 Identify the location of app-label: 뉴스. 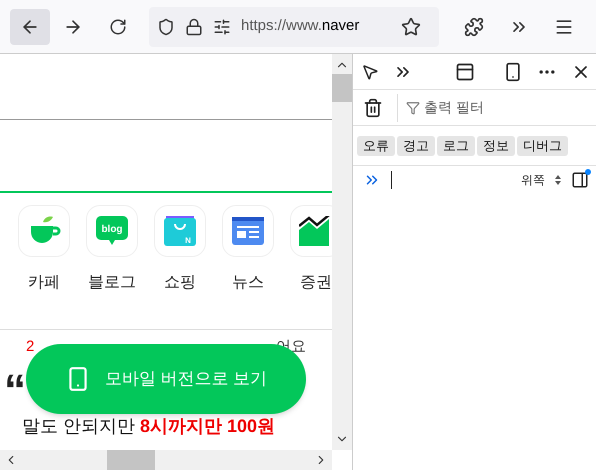
(248, 283).